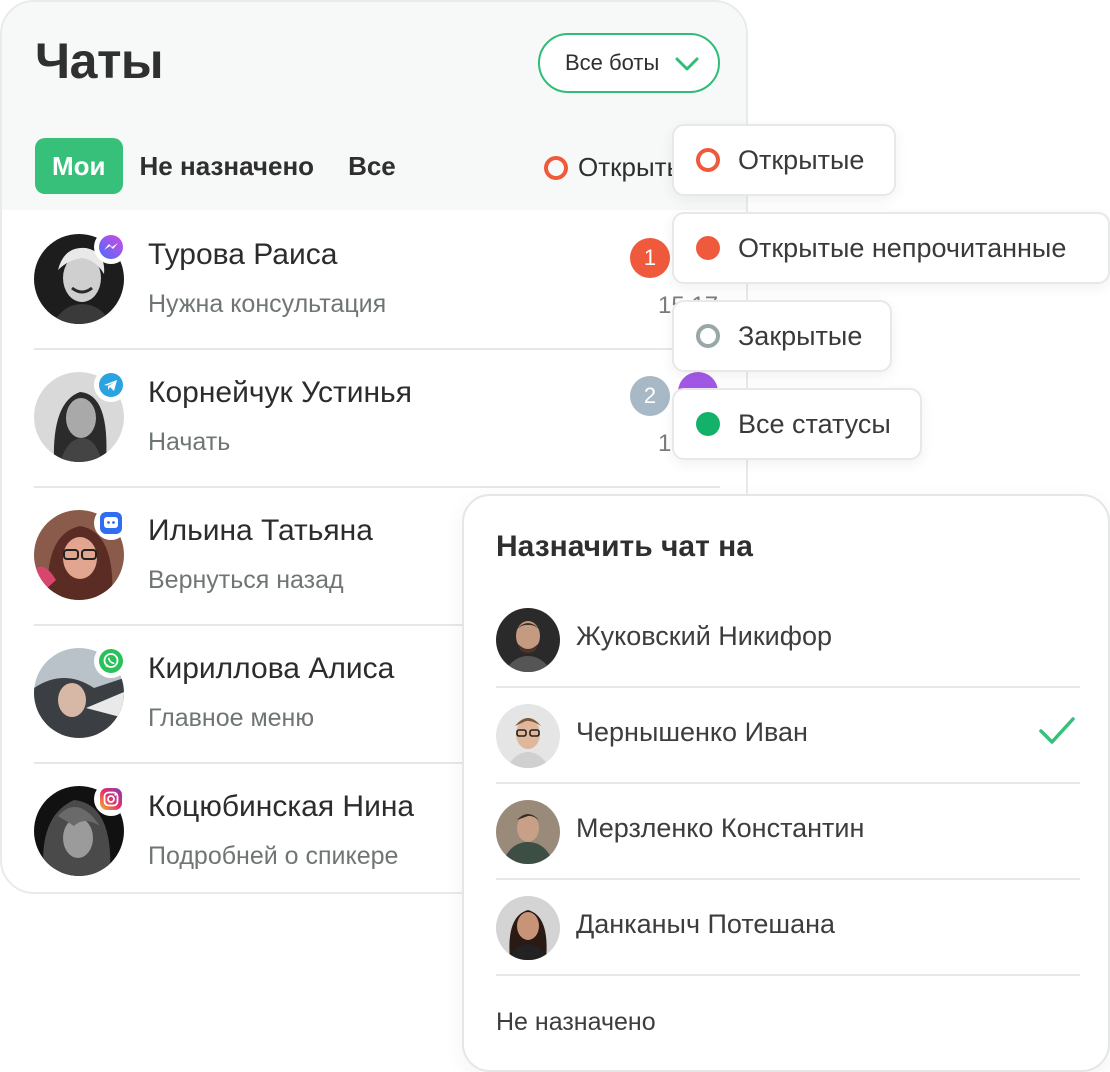 The width and height of the screenshot is (1110, 1072). What do you see at coordinates (801, 159) in the screenshot?
I see `status-option-label: Открытые` at bounding box center [801, 159].